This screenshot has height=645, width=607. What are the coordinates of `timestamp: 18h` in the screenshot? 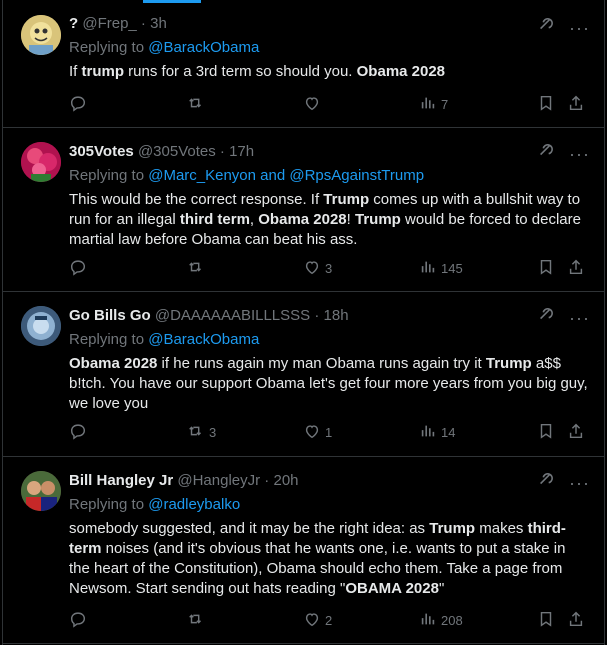 It's located at (336, 315).